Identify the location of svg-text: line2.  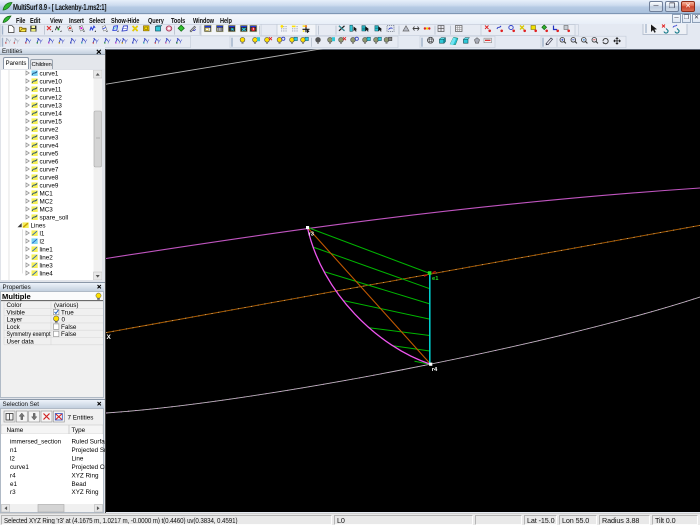
(47, 257).